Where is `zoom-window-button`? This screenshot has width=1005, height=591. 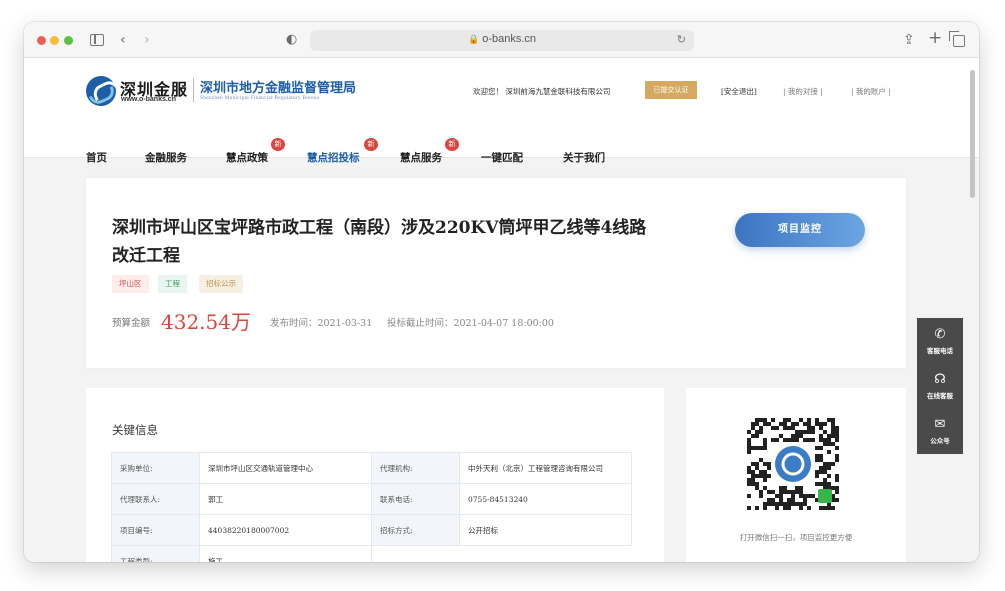 zoom-window-button is located at coordinates (68, 40).